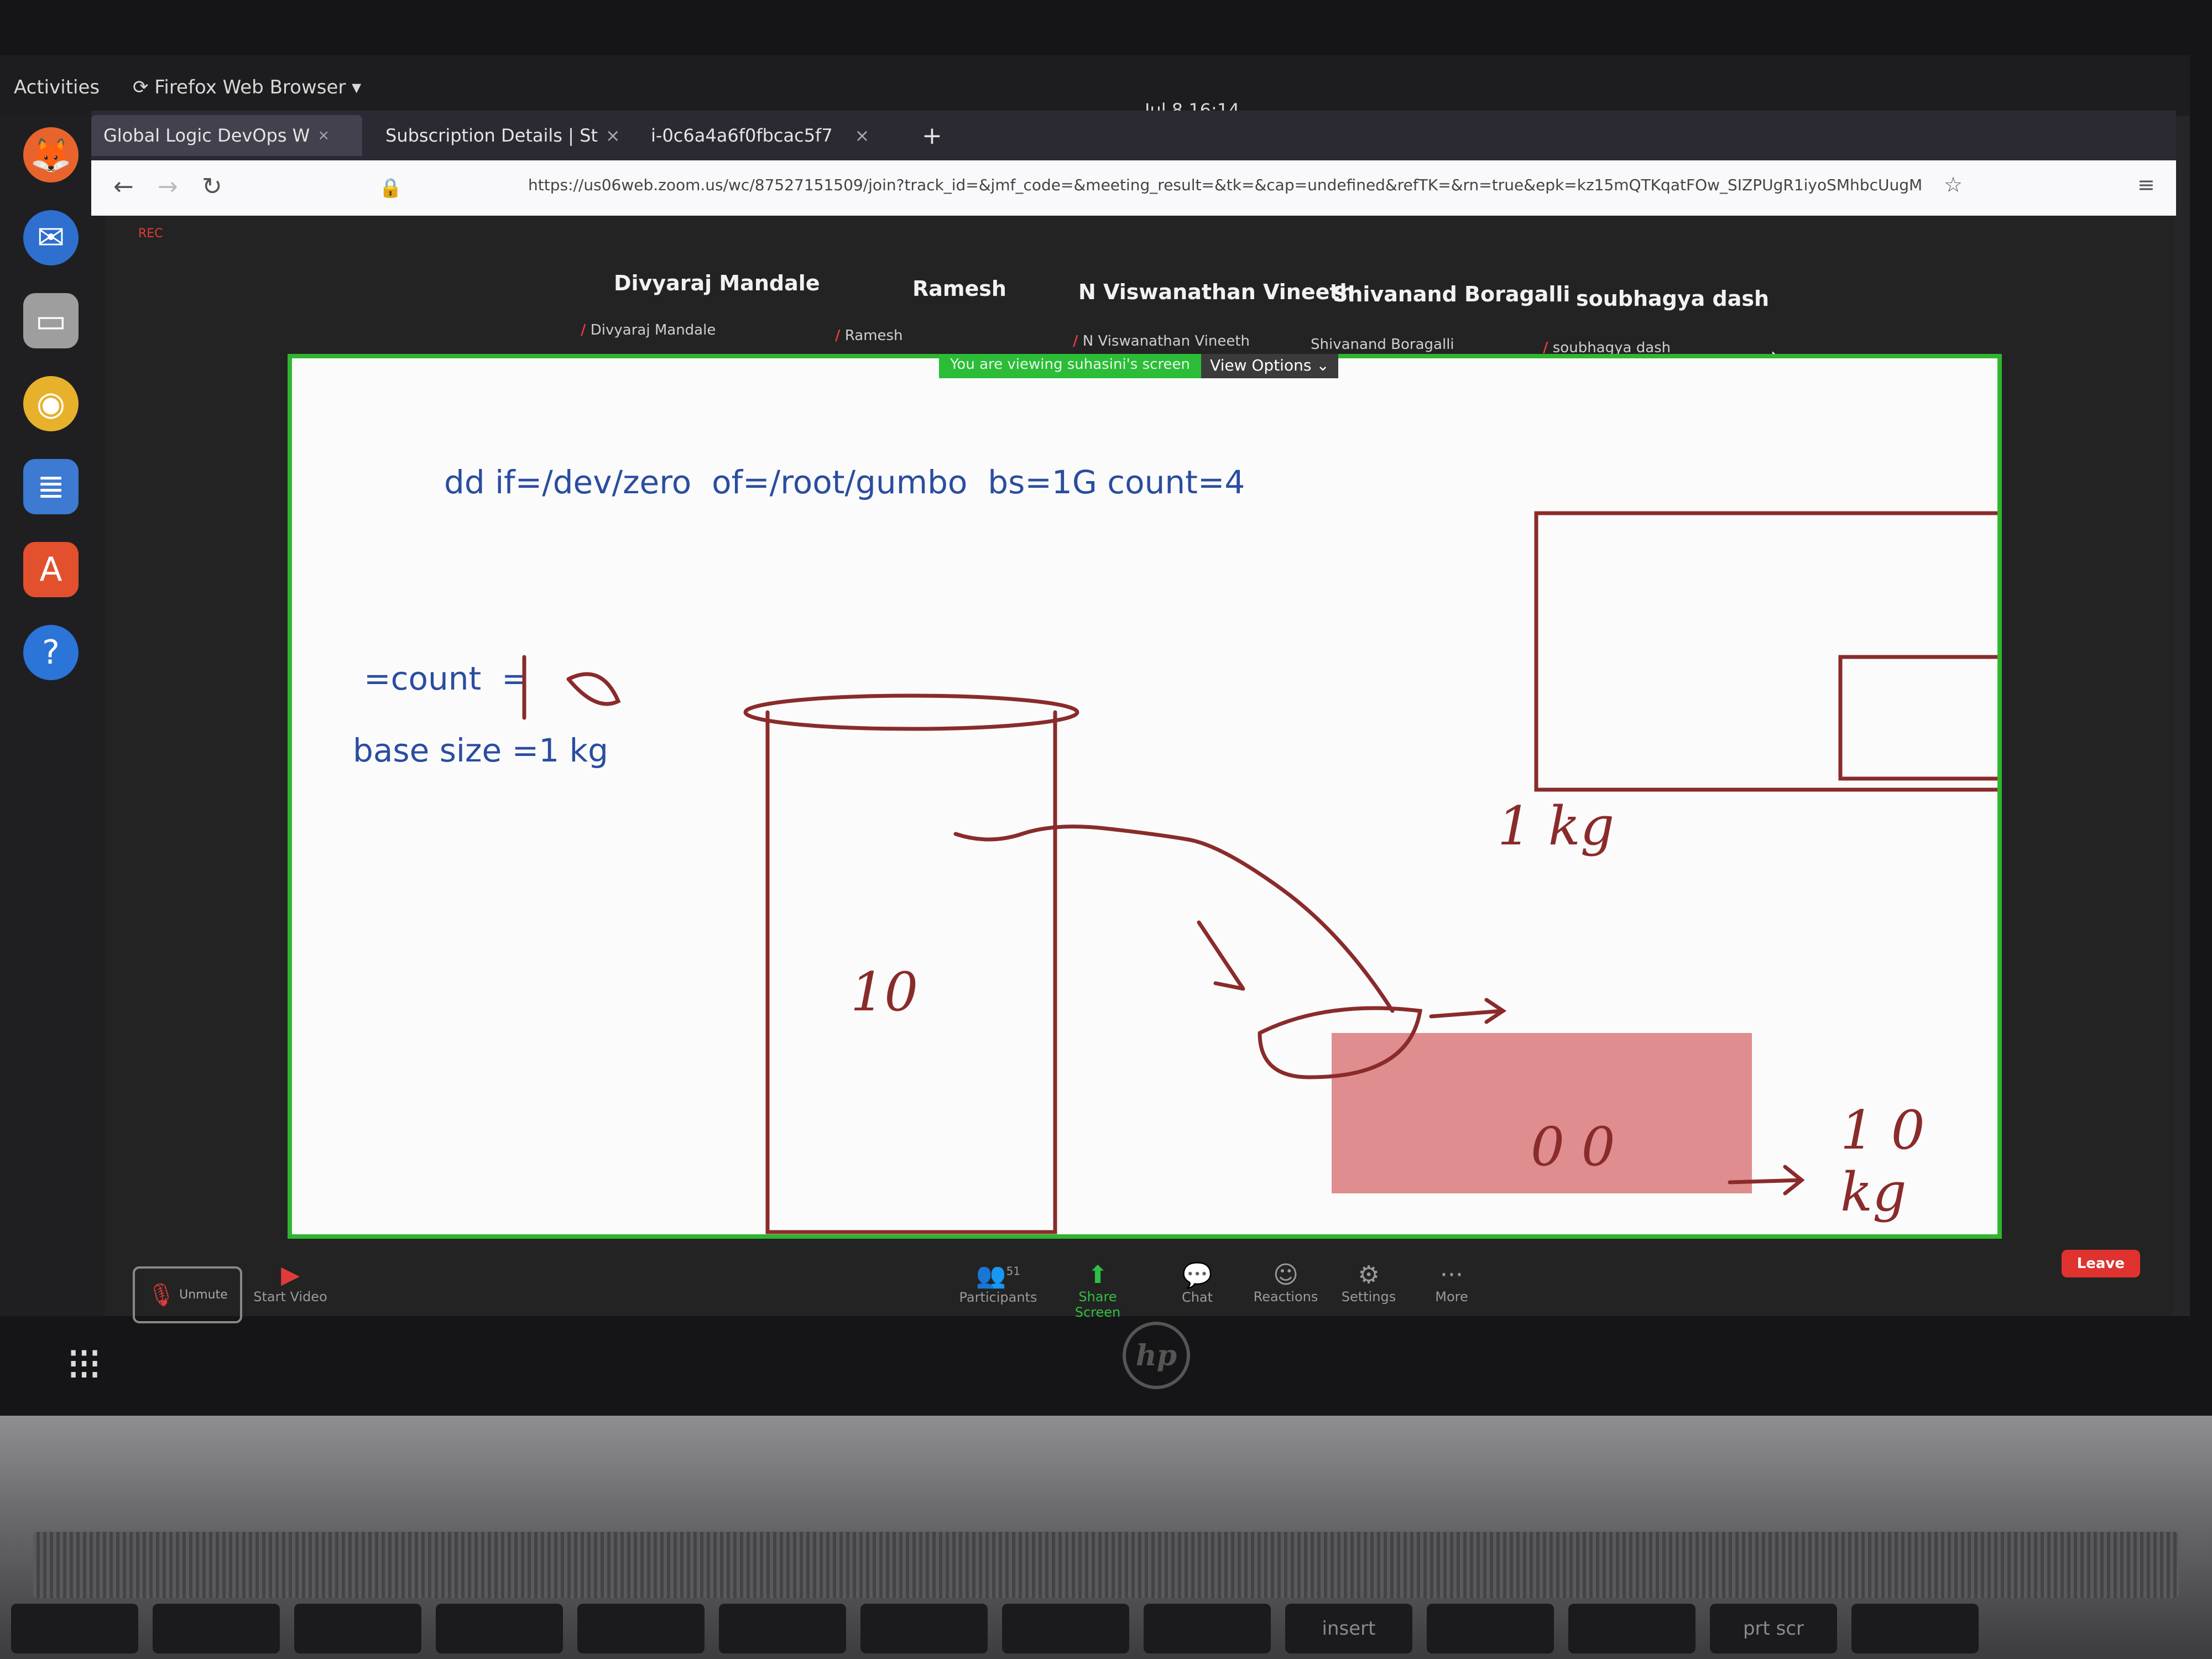 Image resolution: width=2212 pixels, height=1659 pixels. What do you see at coordinates (1954, 185) in the screenshot?
I see `bookmark-star-icon: ☆` at bounding box center [1954, 185].